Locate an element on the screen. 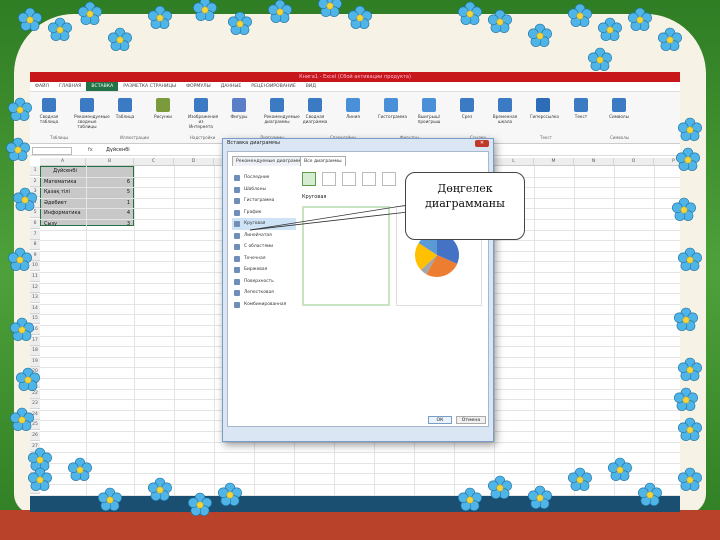  ribbon-tab: ДАННЫЕ is located at coordinates (231, 86).